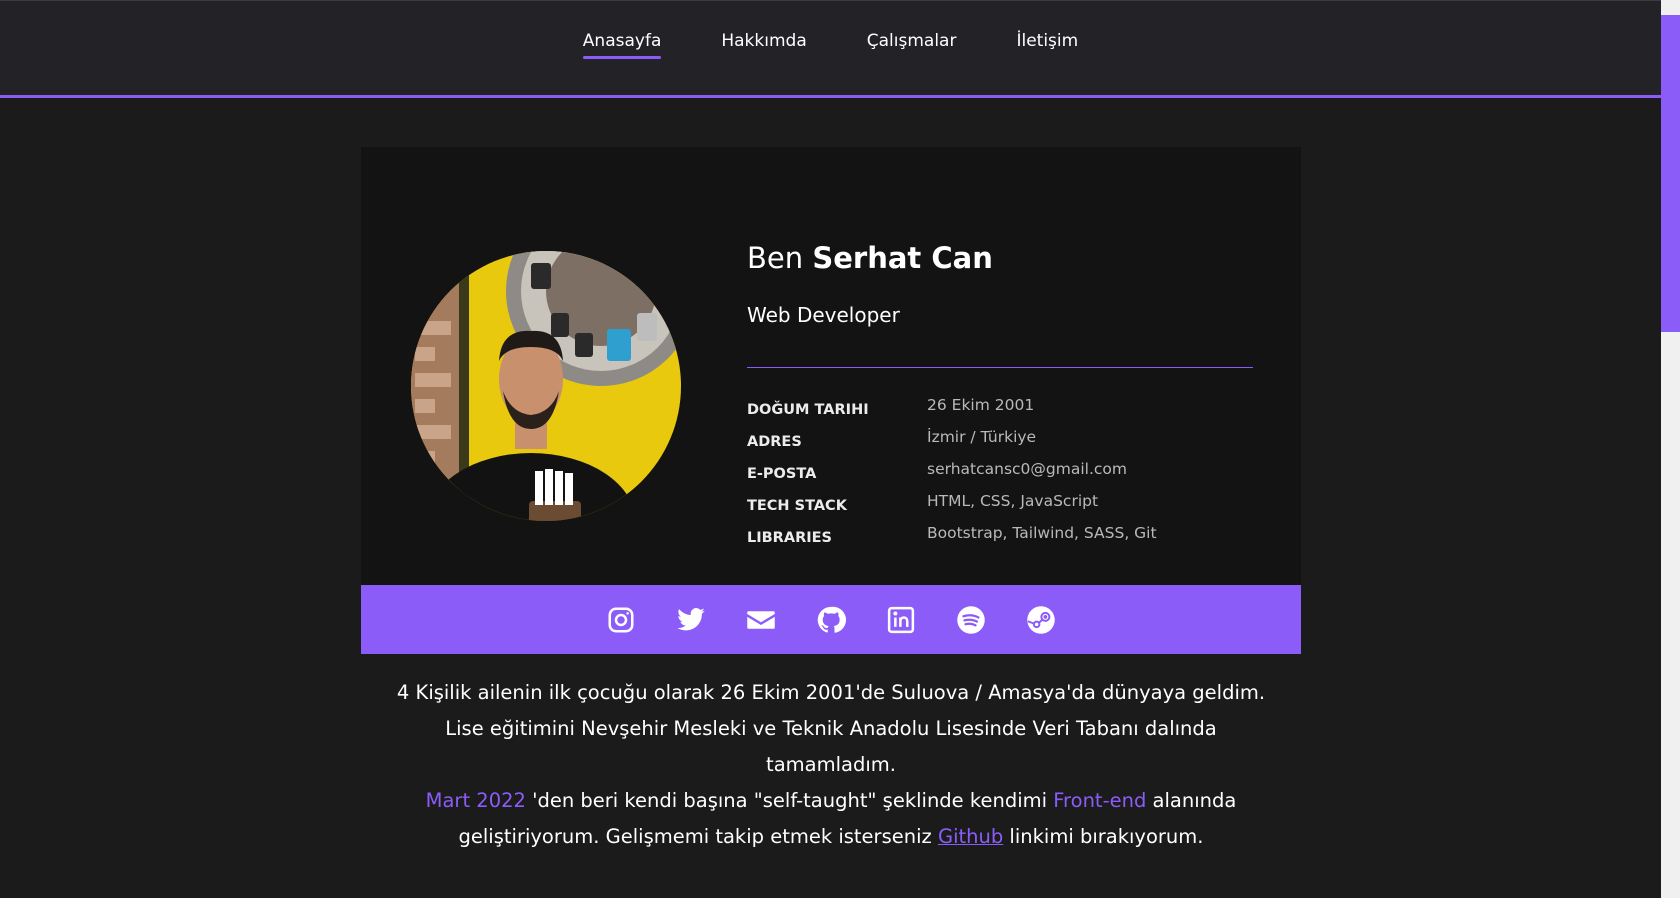 Image resolution: width=1680 pixels, height=898 pixels. Describe the element at coordinates (1047, 44) in the screenshot. I see `nav-item-iletisim: İletişim` at that location.